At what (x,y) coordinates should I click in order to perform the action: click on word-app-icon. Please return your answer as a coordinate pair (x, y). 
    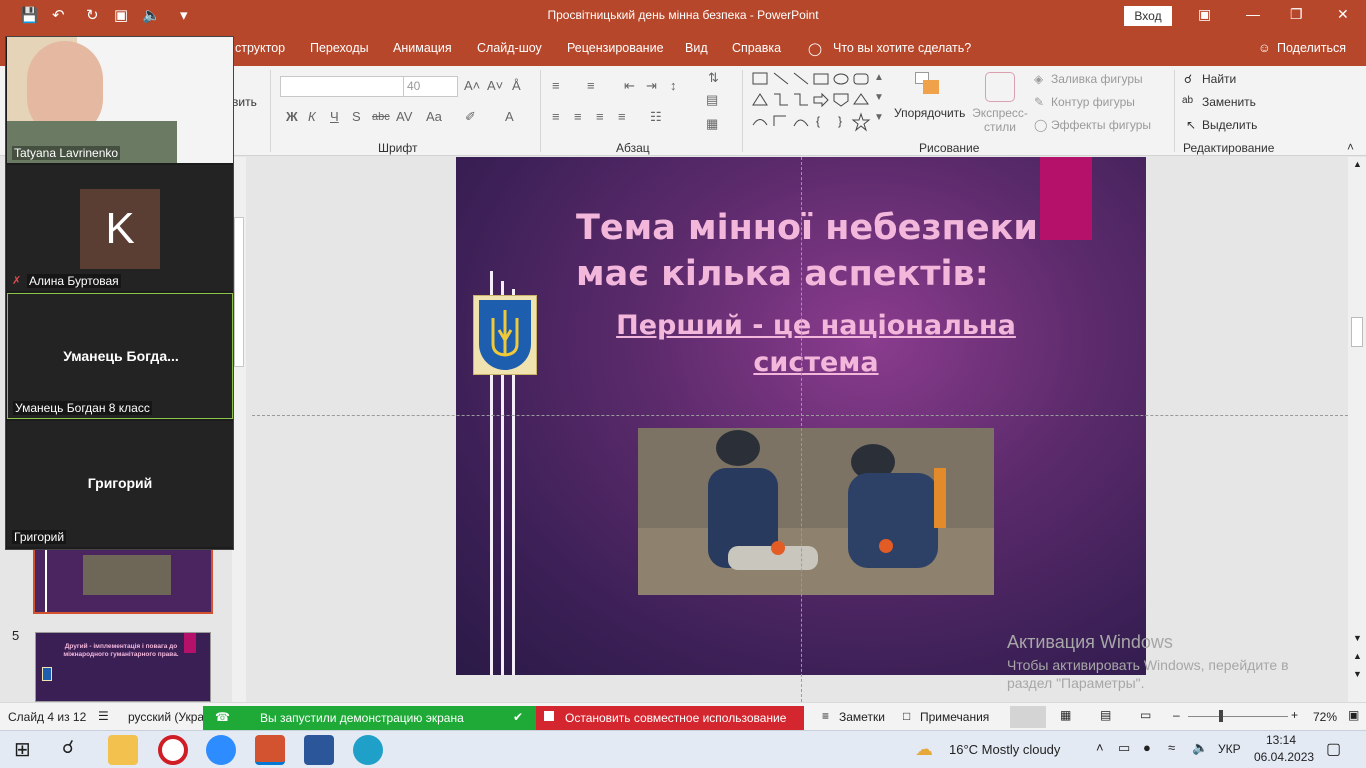
    Looking at the image, I should click on (319, 750).